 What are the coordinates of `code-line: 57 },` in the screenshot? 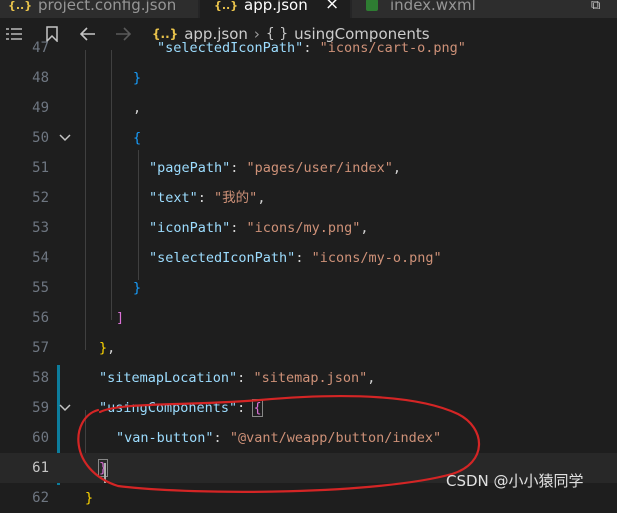 It's located at (74, 348).